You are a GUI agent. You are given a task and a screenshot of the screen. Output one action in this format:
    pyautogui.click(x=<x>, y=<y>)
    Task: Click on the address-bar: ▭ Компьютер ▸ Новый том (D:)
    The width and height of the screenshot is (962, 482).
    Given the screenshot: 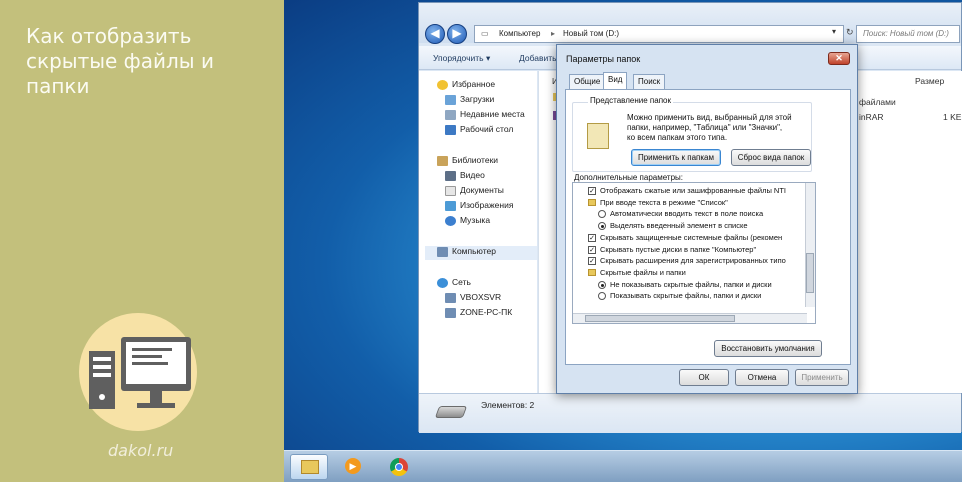 What is the action you would take?
    pyautogui.click(x=659, y=34)
    